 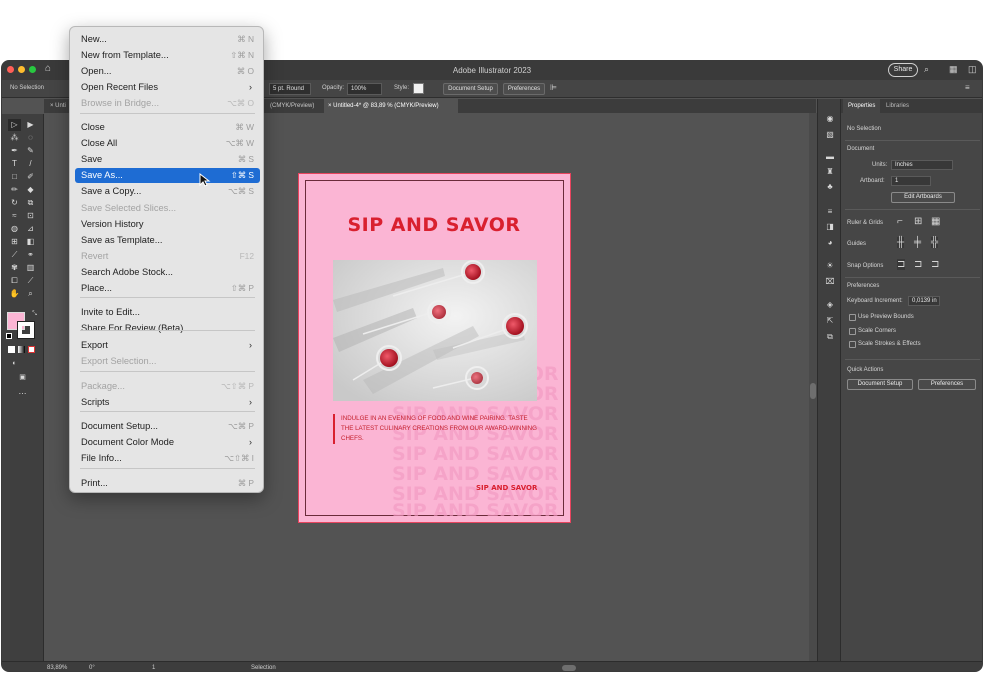 What do you see at coordinates (167, 288) in the screenshot?
I see `menu-item-place: Place... ⇧⌘ P` at bounding box center [167, 288].